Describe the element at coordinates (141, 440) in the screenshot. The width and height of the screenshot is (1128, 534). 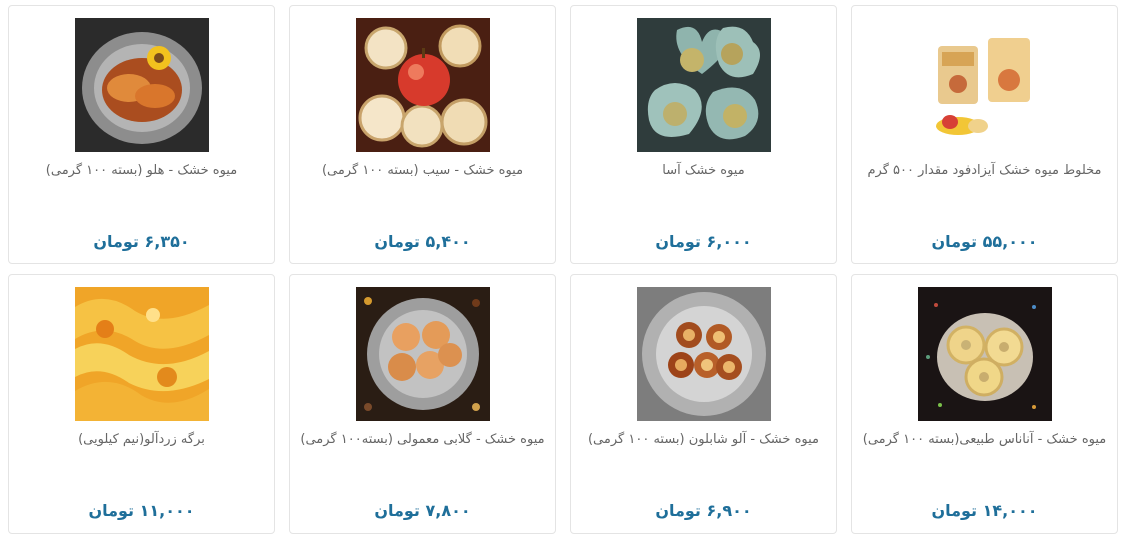
I see `product-name: برگه زردآلو(نیم کیلویی)` at that location.